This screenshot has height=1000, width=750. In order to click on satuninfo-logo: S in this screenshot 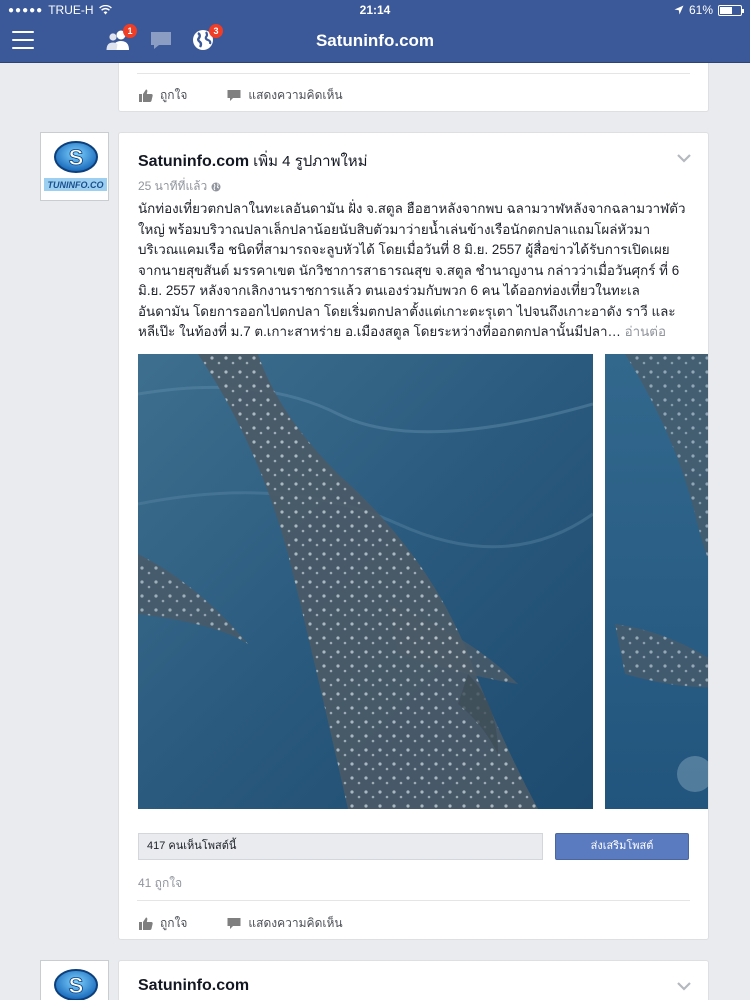, I will do `click(74, 980)`.